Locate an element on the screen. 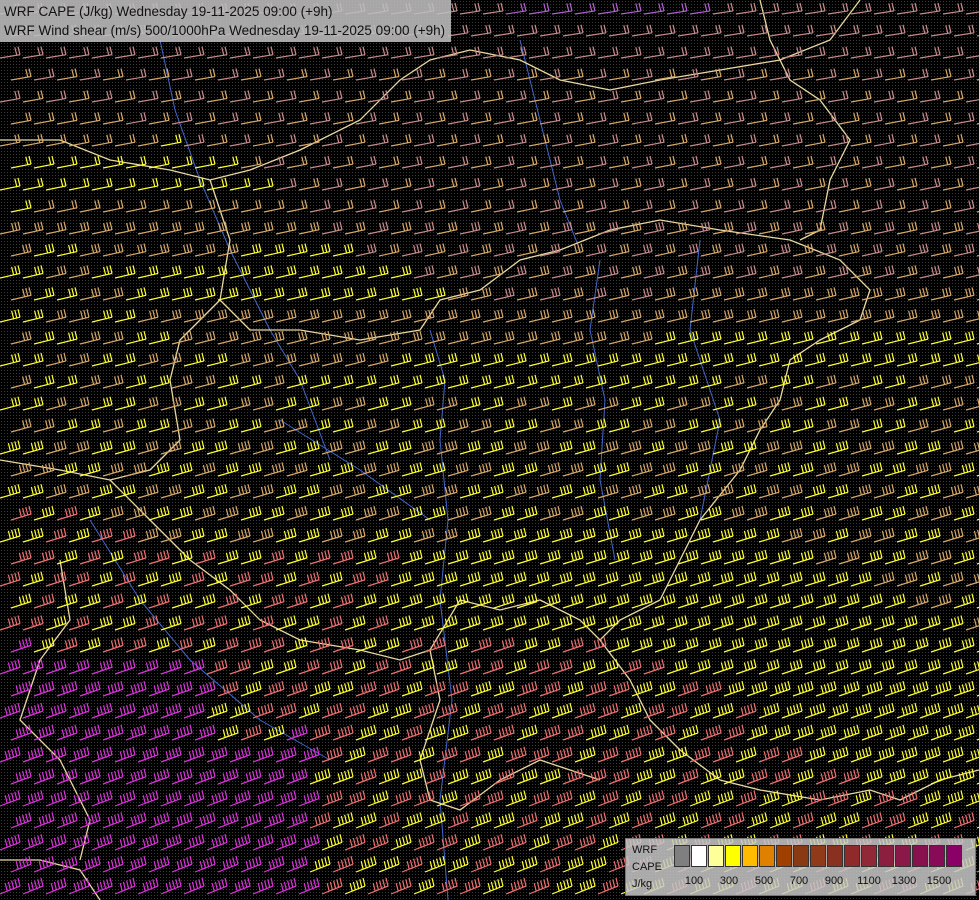 Image resolution: width=979 pixels, height=900 pixels. legend-tick: 500 is located at coordinates (764, 881).